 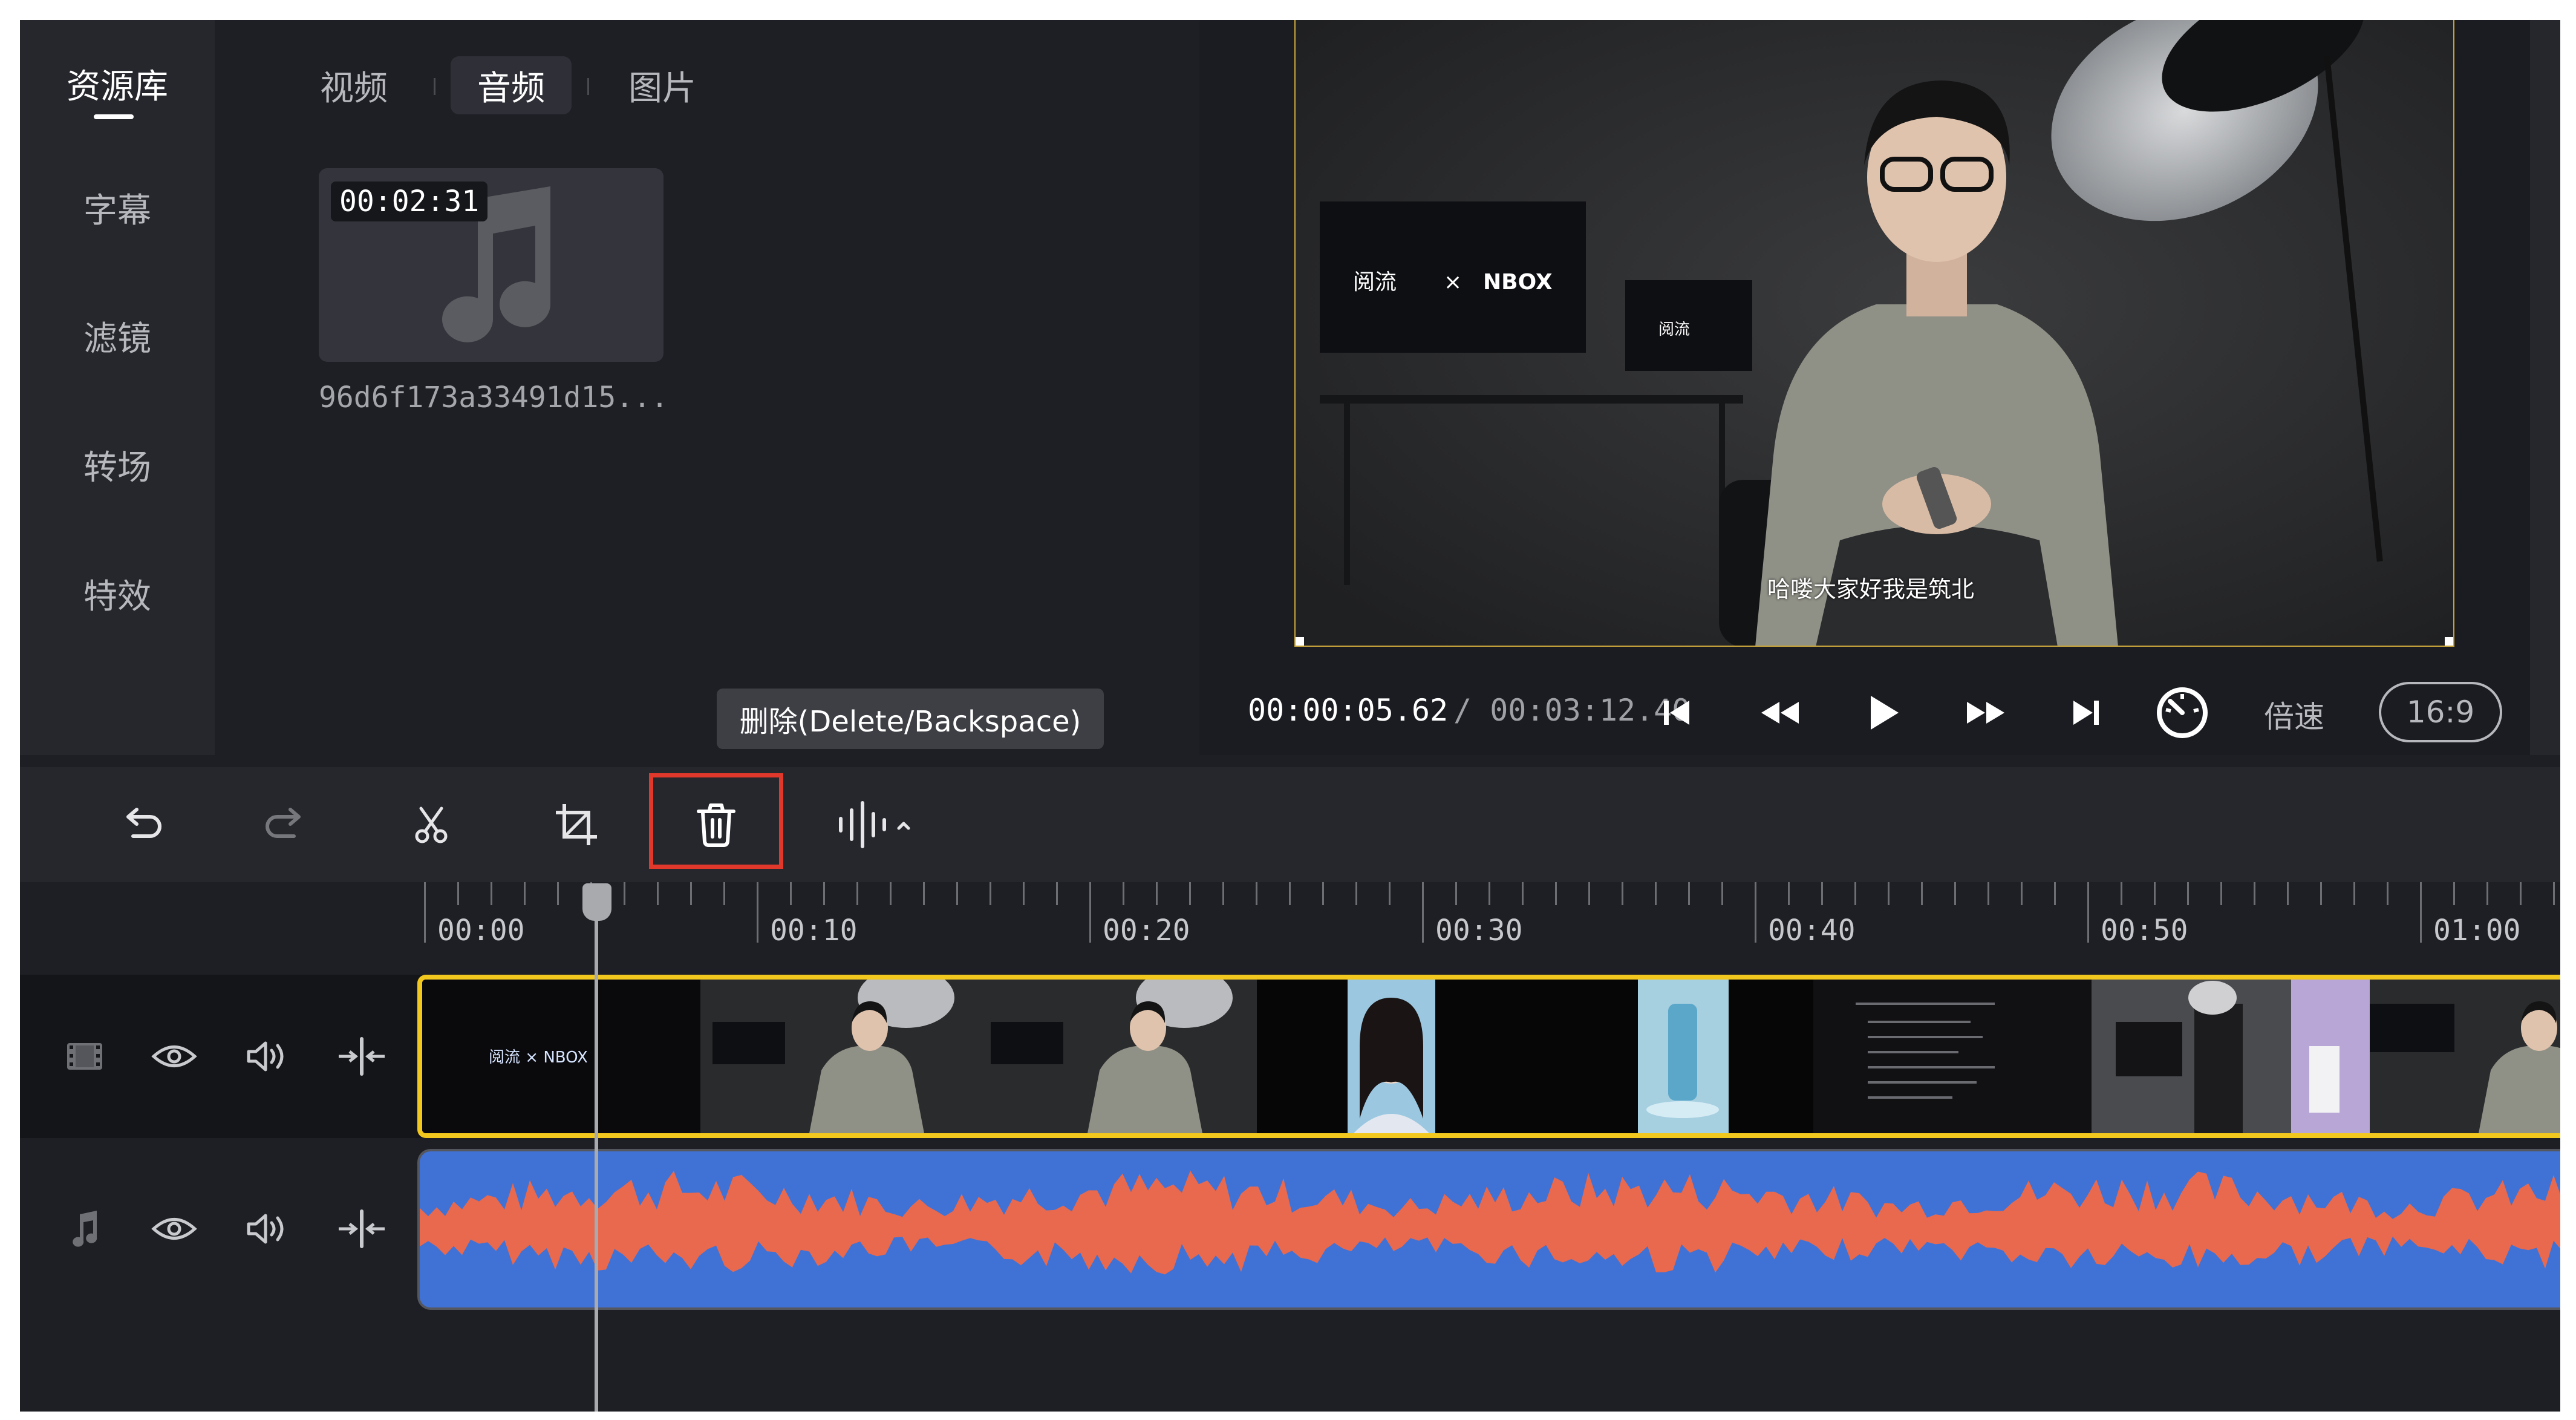 I want to click on ruler-label: 00:40, so click(x=1812, y=930).